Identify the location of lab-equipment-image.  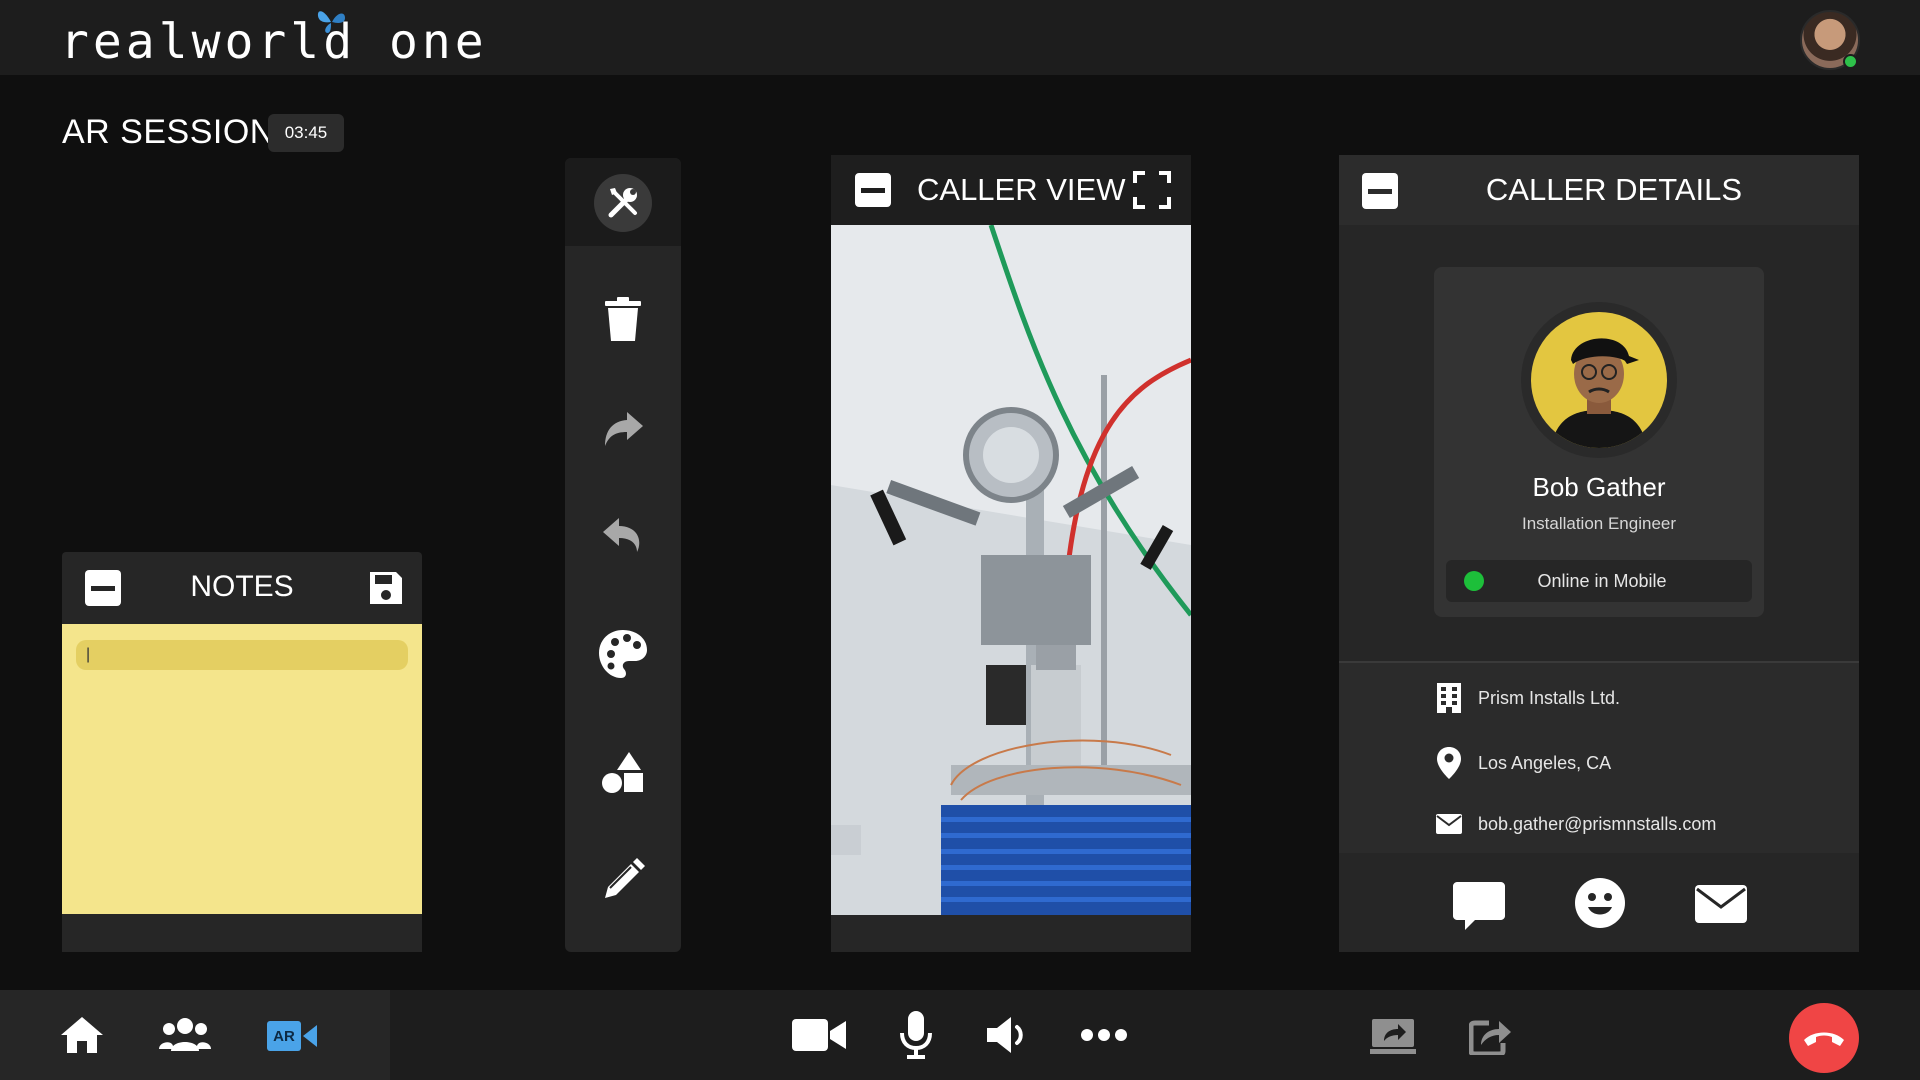
(1011, 570).